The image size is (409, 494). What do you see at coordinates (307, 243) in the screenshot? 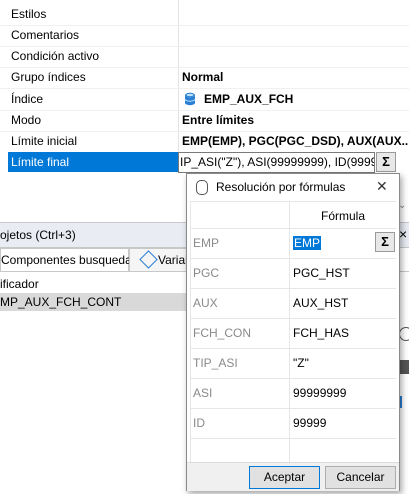
I see `formula-input-selected: EMP` at bounding box center [307, 243].